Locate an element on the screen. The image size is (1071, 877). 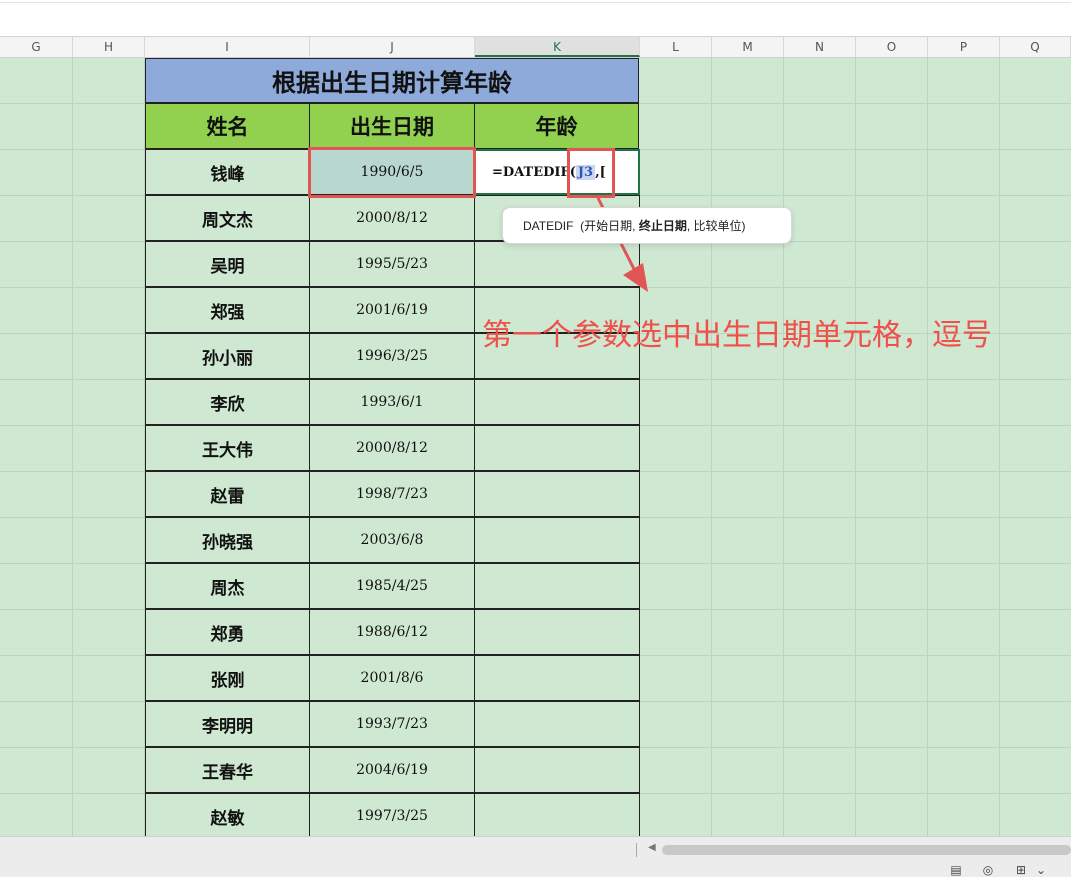
formula-prefix: =DATEDIF( is located at coordinates (534, 172).